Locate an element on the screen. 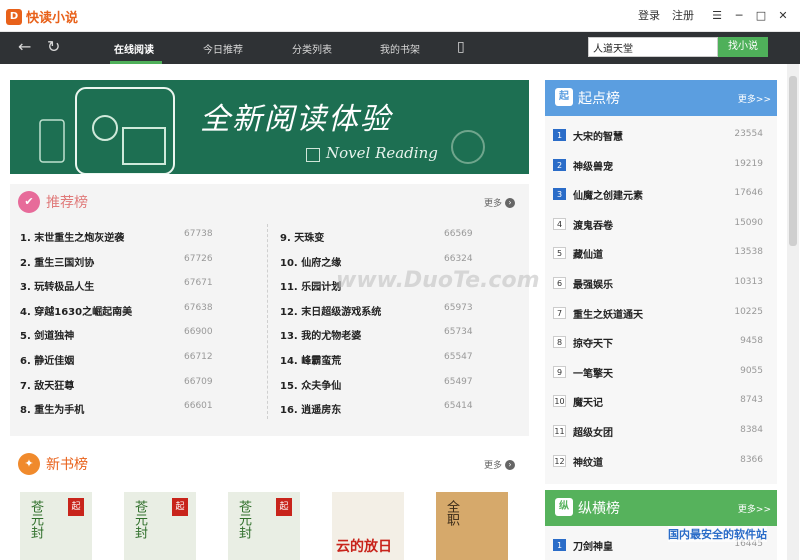 The height and width of the screenshot is (560, 800). recommend-more-link: 更多 › is located at coordinates (499, 202).